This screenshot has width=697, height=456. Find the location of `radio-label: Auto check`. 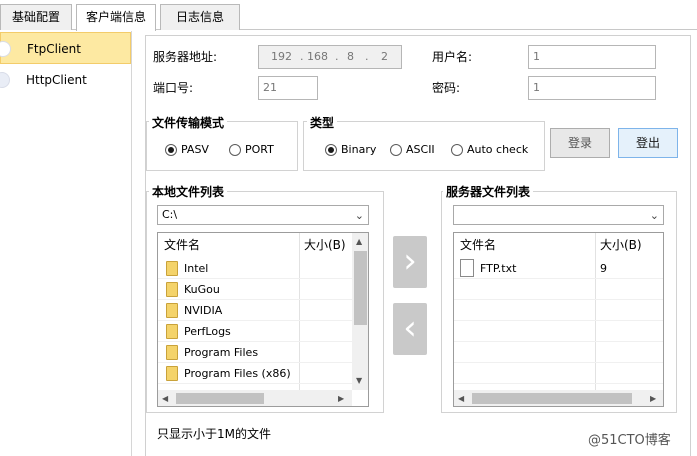

radio-label: Auto check is located at coordinates (498, 149).